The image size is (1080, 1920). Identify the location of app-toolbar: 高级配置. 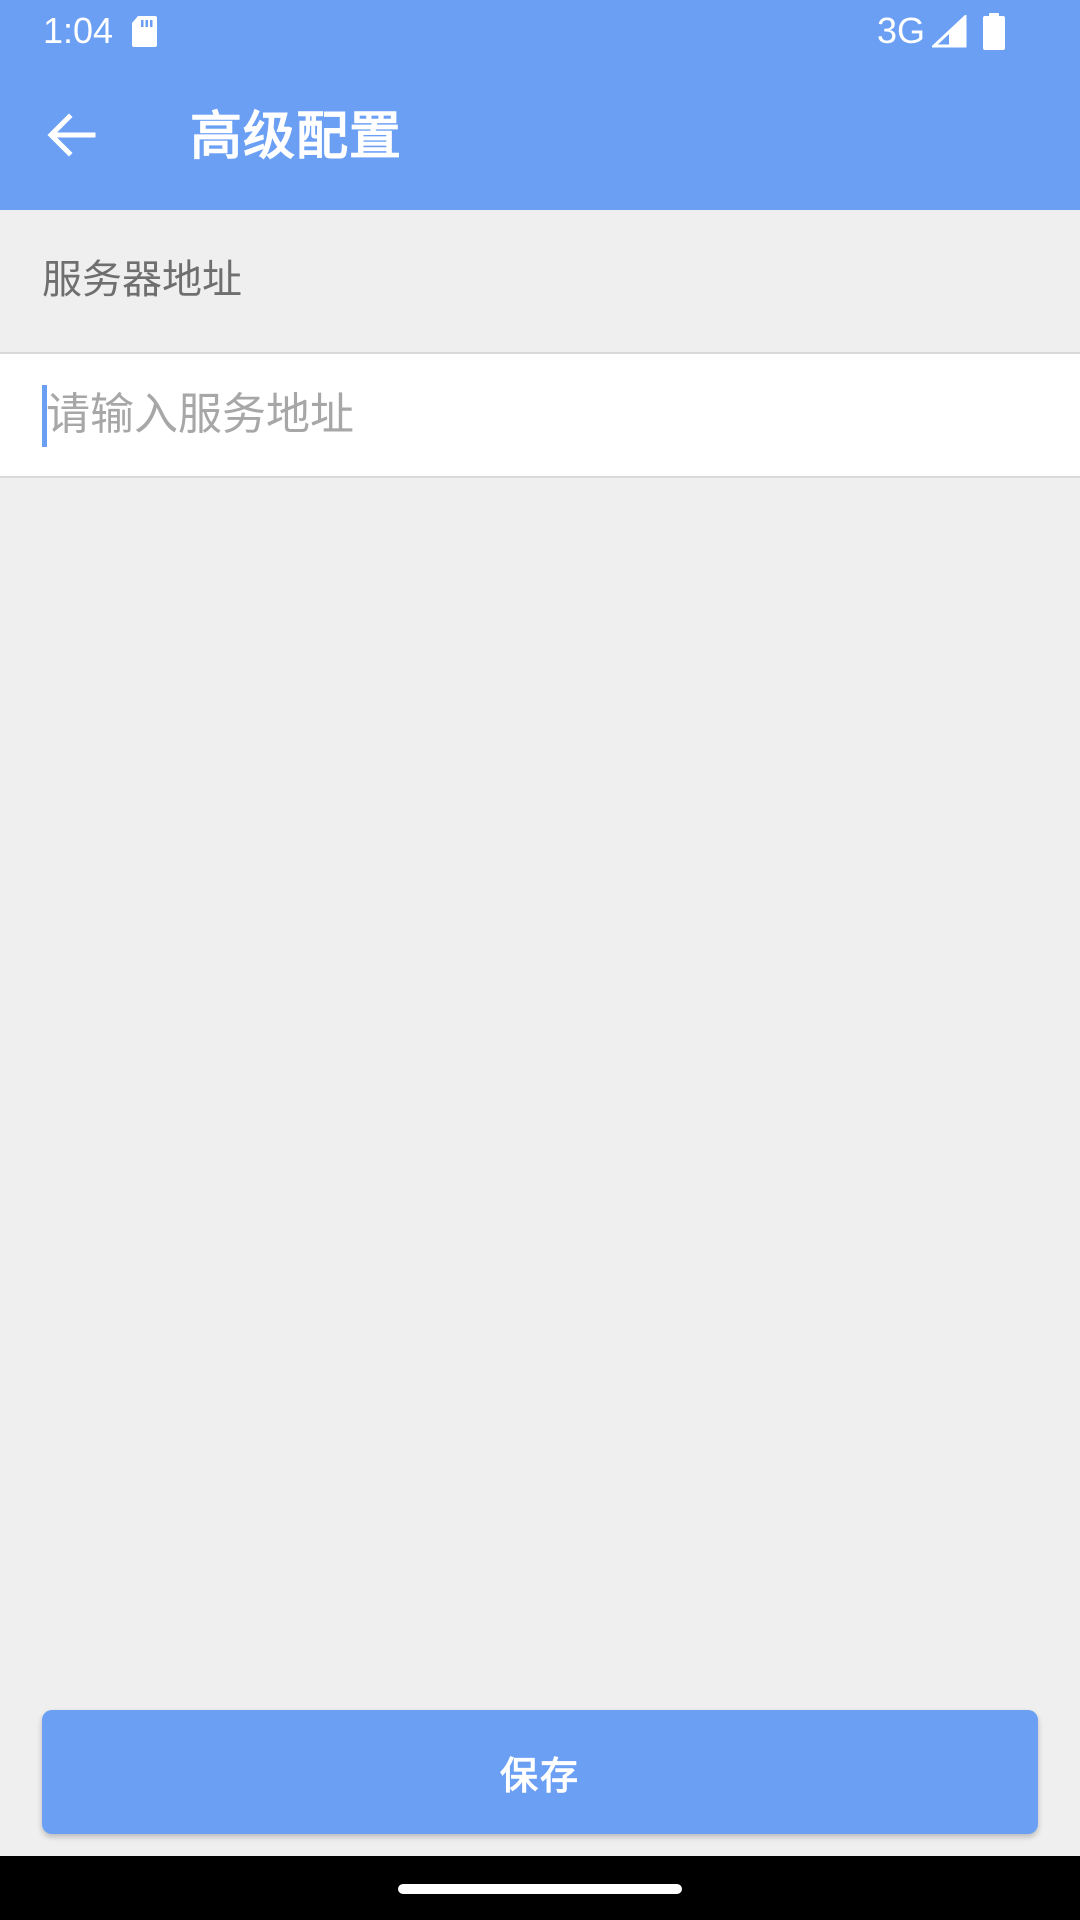
(540, 136).